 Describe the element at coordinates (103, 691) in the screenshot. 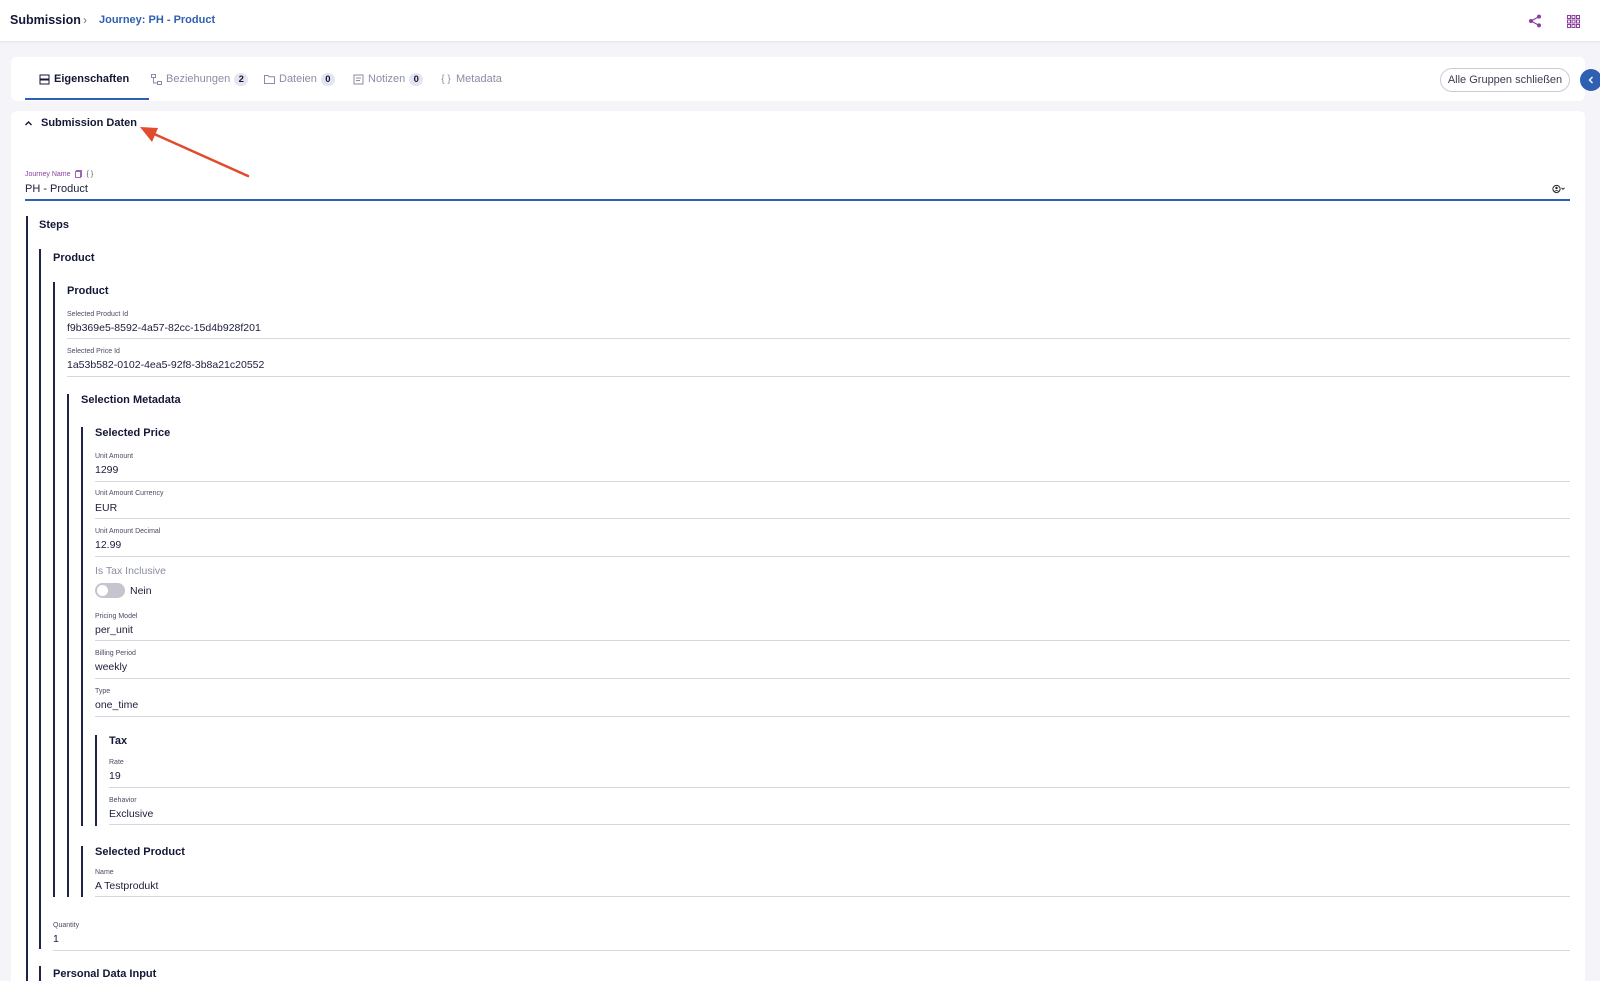

I see `type-label: Type` at that location.